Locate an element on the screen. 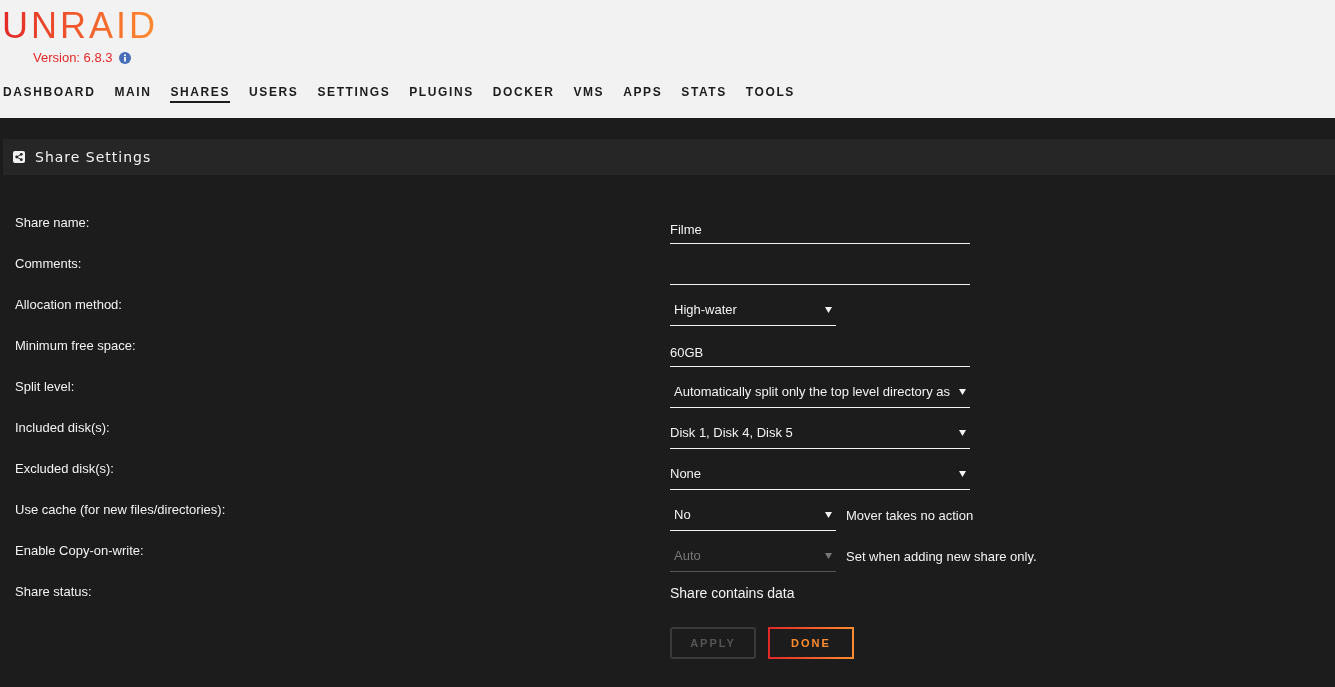 The height and width of the screenshot is (687, 1335). field-label: Comments: is located at coordinates (49, 264).